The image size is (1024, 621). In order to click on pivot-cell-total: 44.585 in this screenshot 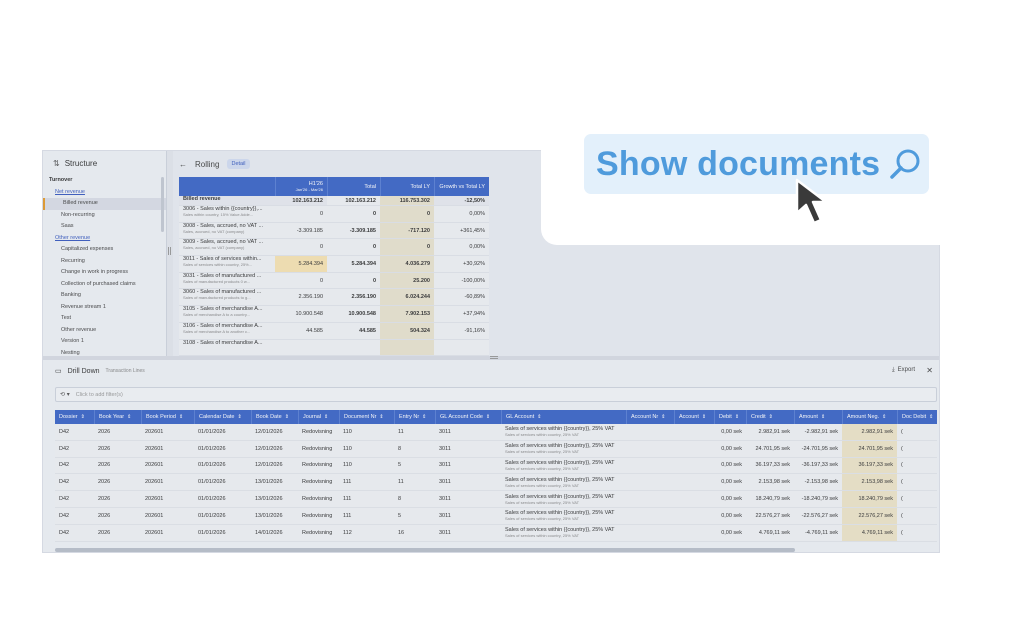, I will do `click(353, 330)`.